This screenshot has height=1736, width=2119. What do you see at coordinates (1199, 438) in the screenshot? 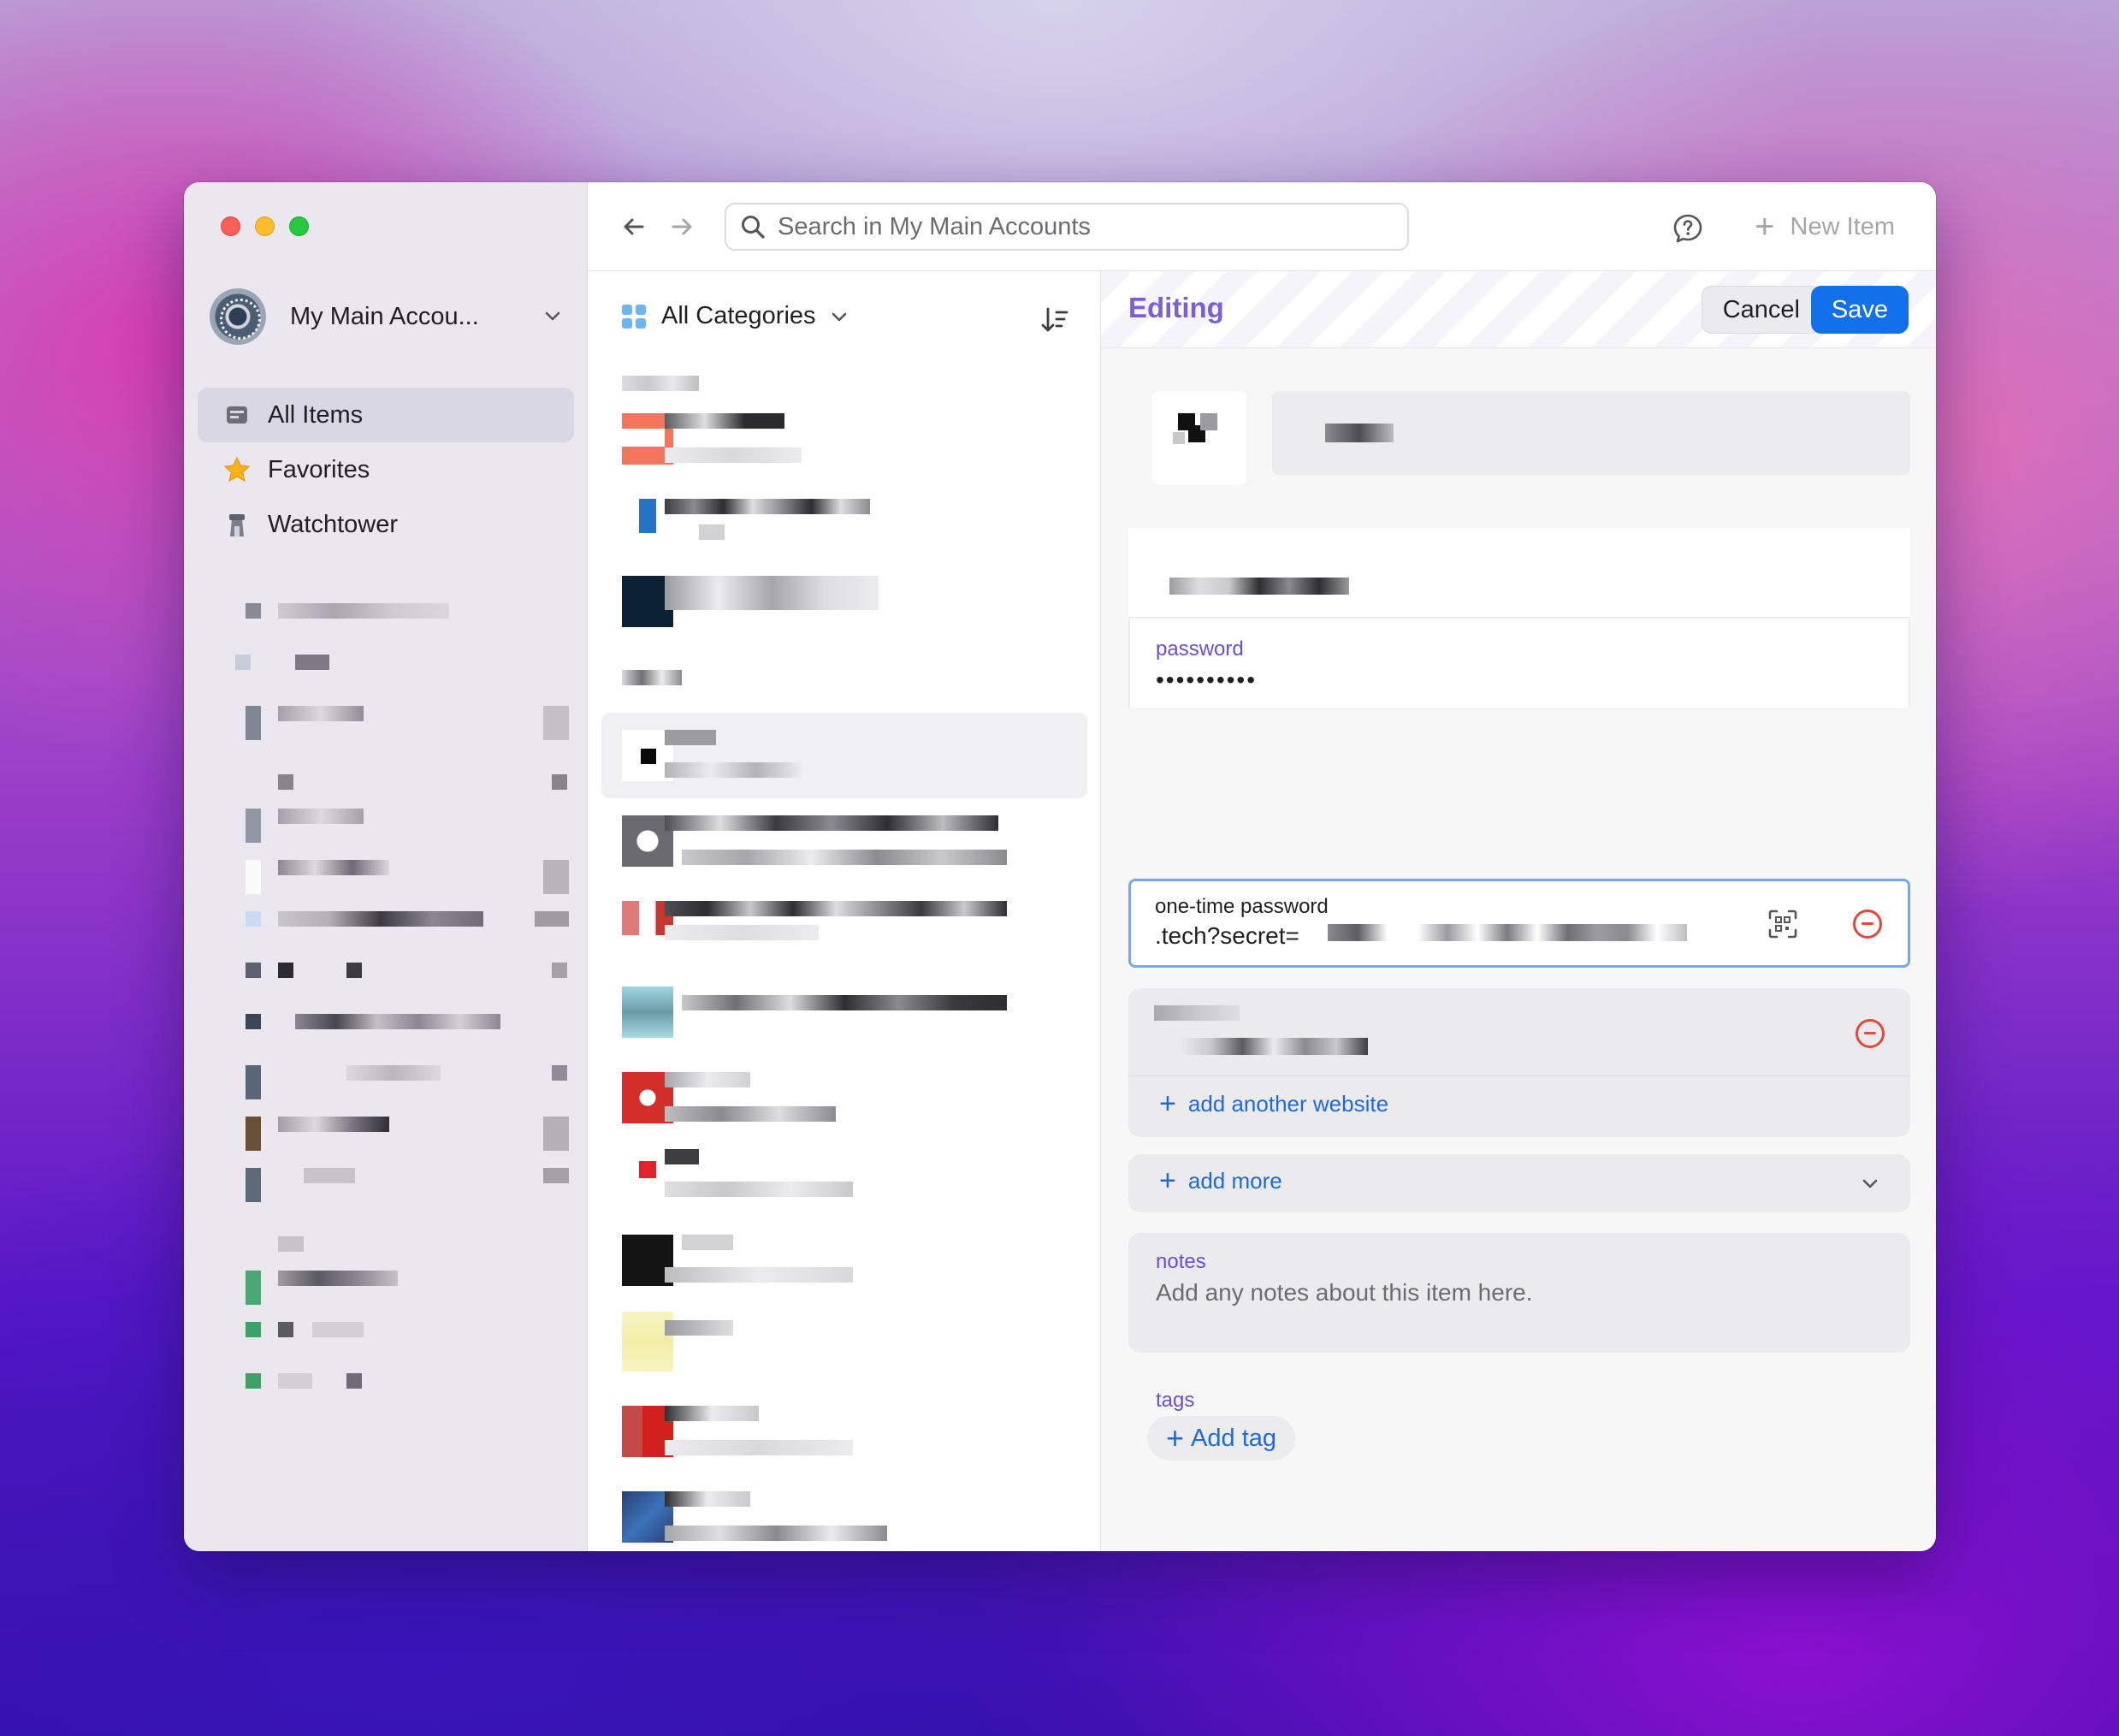
I see `item-icon` at bounding box center [1199, 438].